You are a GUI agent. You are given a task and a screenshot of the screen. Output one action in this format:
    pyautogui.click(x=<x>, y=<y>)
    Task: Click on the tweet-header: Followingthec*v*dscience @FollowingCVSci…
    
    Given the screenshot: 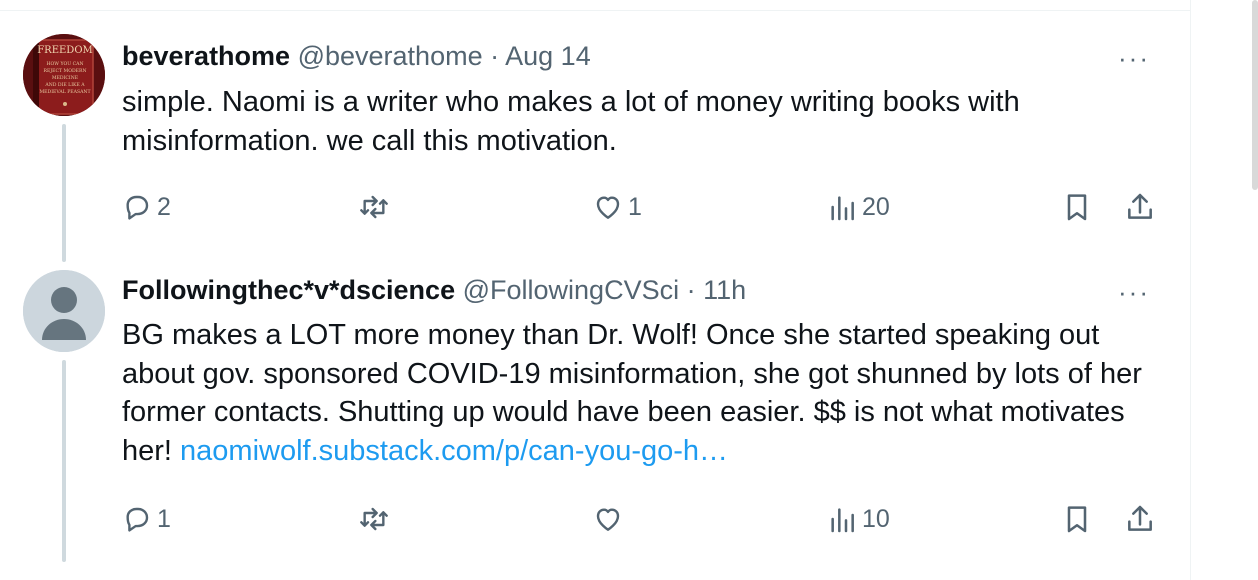 What is the action you would take?
    pyautogui.click(x=434, y=290)
    